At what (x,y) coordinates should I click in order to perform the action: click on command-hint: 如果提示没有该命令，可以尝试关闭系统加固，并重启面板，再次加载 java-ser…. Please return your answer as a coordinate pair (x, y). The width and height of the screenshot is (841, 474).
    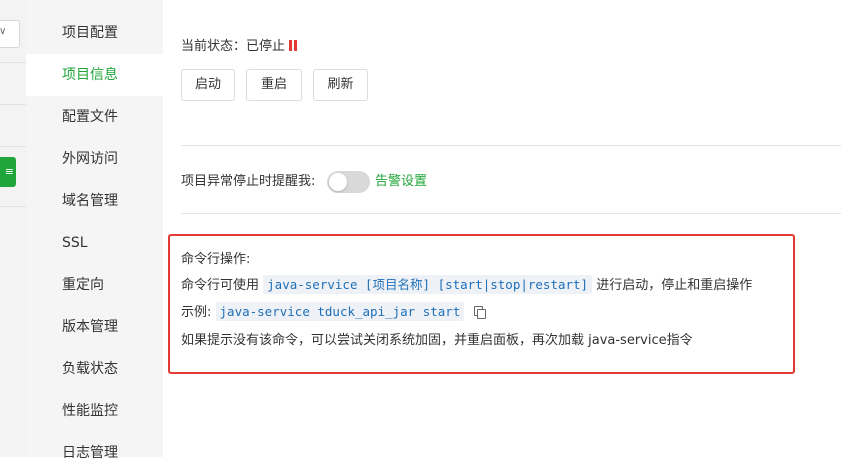
    Looking at the image, I should click on (437, 340).